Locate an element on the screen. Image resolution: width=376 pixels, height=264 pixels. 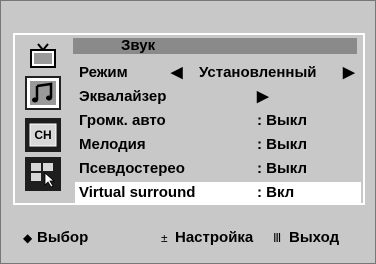
help-bar: ◆ Выбор ± Настройка Ⅲ Выход is located at coordinates (189, 238).